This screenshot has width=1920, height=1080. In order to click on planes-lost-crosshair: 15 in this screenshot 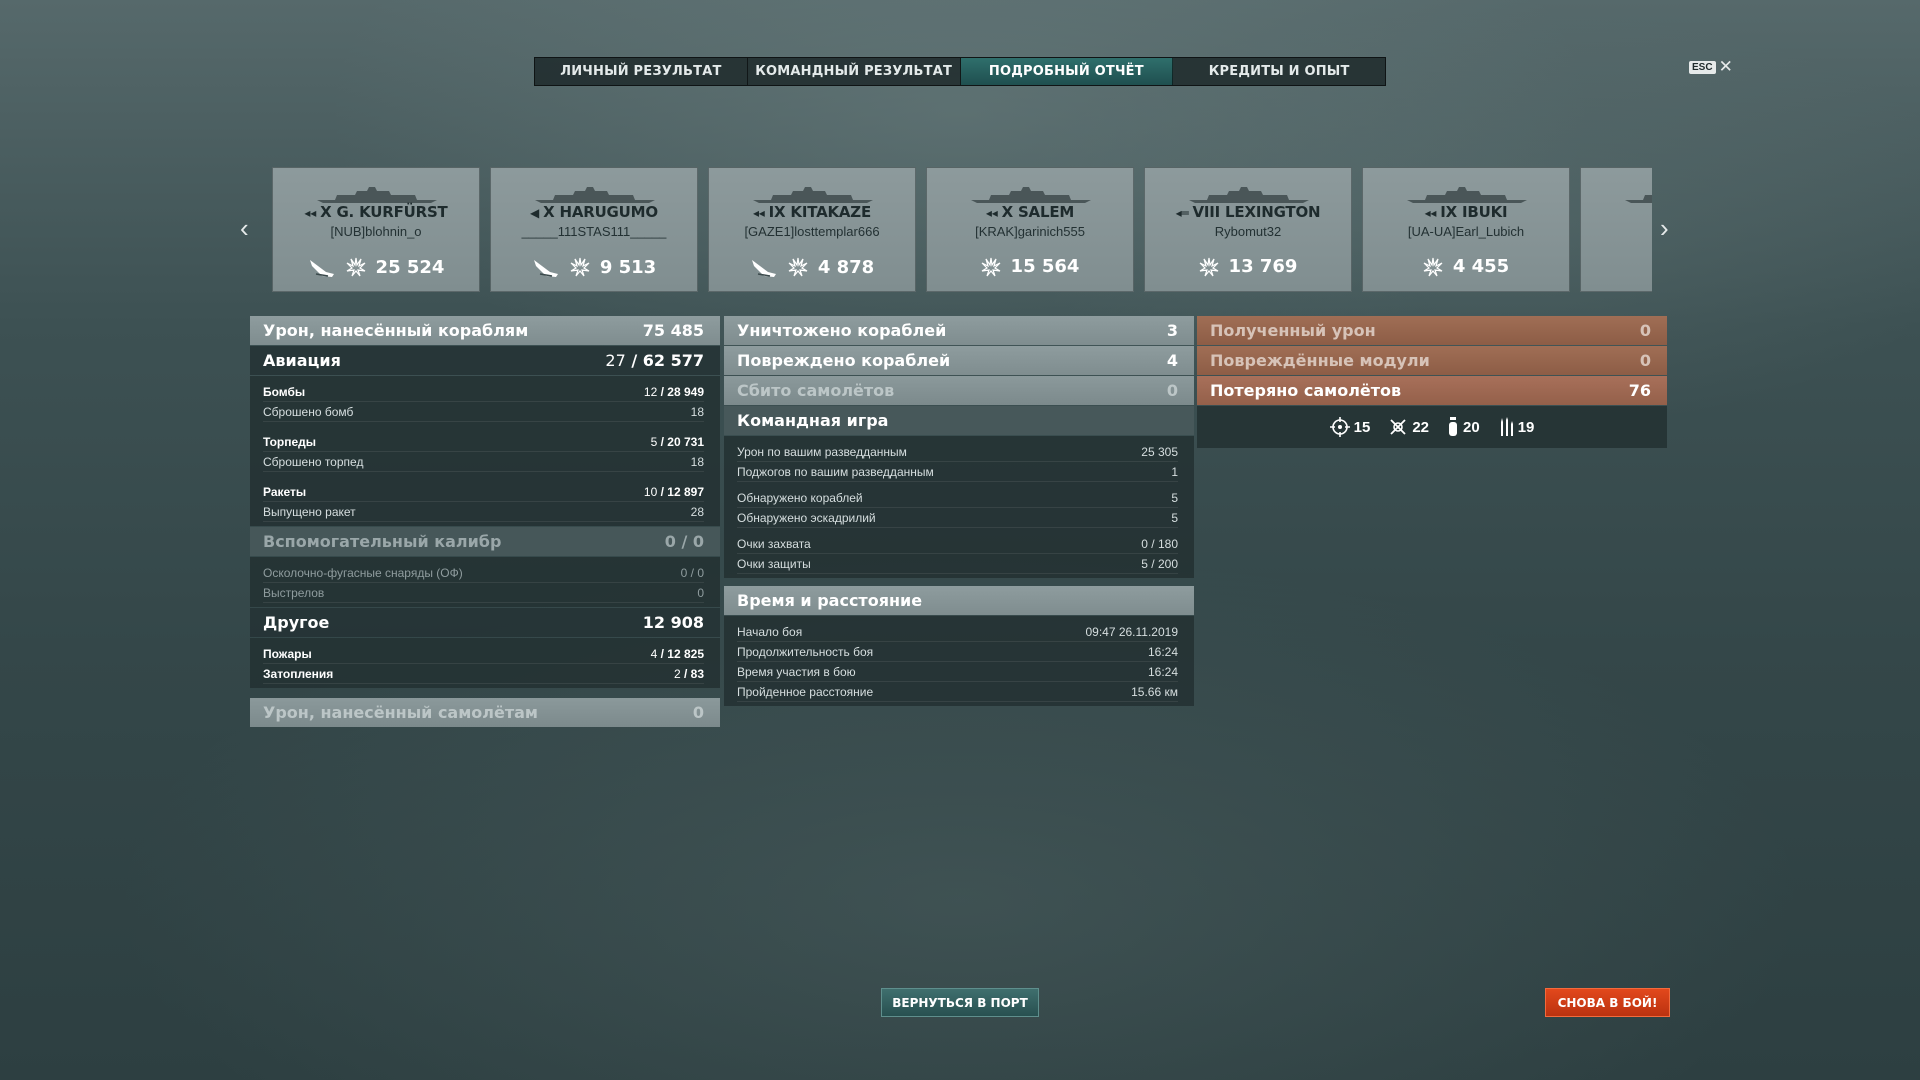, I will do `click(1349, 427)`.